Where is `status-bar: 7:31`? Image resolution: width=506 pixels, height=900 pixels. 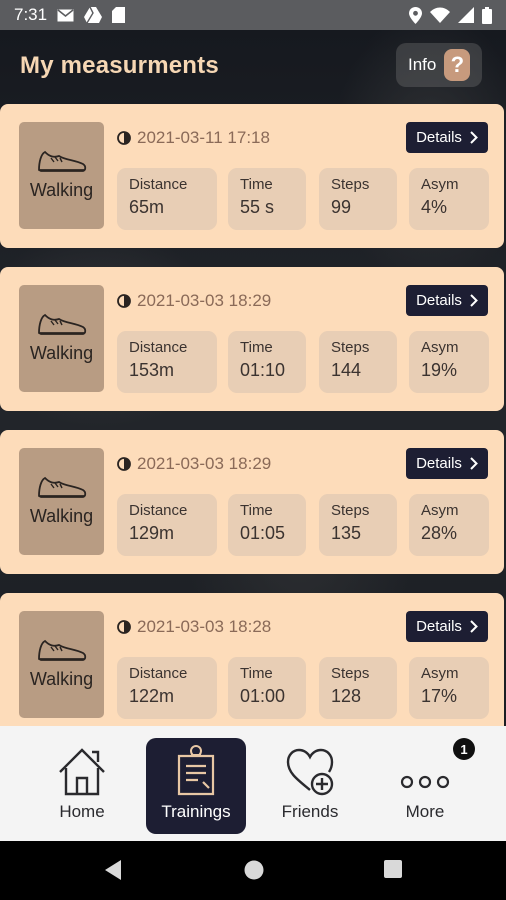
status-bar: 7:31 is located at coordinates (253, 15).